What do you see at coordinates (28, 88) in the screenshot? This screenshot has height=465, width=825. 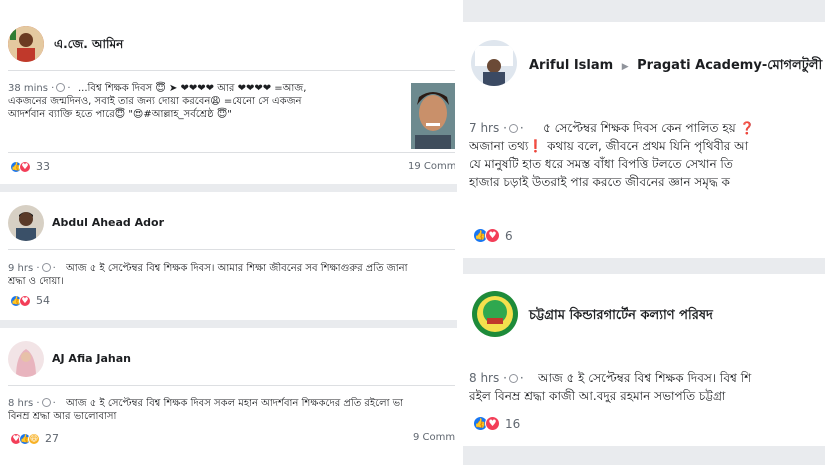 I see `post-time: 38 mins` at bounding box center [28, 88].